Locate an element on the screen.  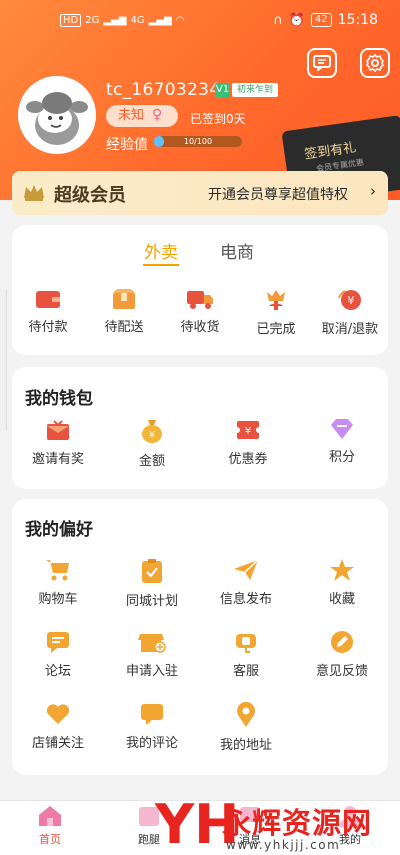
box-icon is located at coordinates (124, 299).